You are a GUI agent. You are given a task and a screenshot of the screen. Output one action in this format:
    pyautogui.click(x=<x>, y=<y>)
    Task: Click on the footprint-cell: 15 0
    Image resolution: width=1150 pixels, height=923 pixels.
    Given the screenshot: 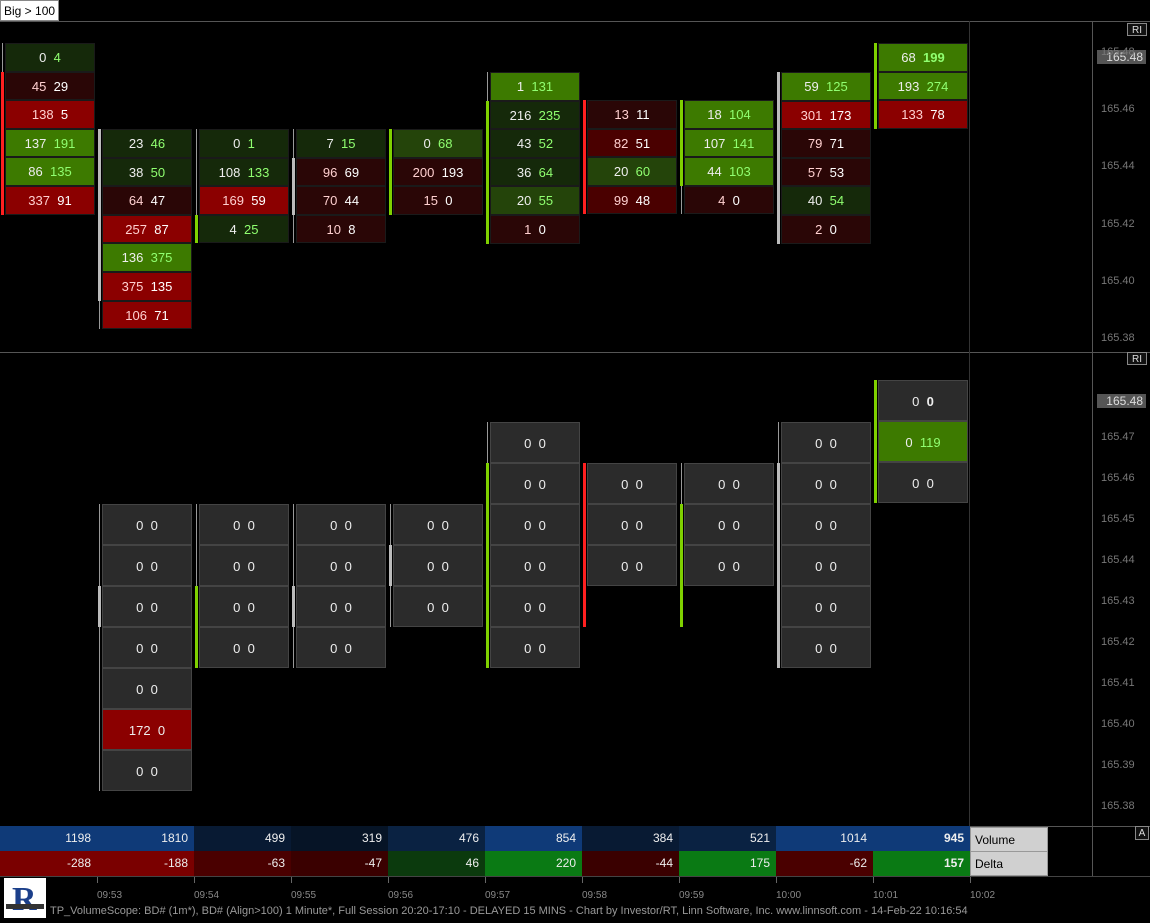 What is the action you would take?
    pyautogui.click(x=438, y=200)
    